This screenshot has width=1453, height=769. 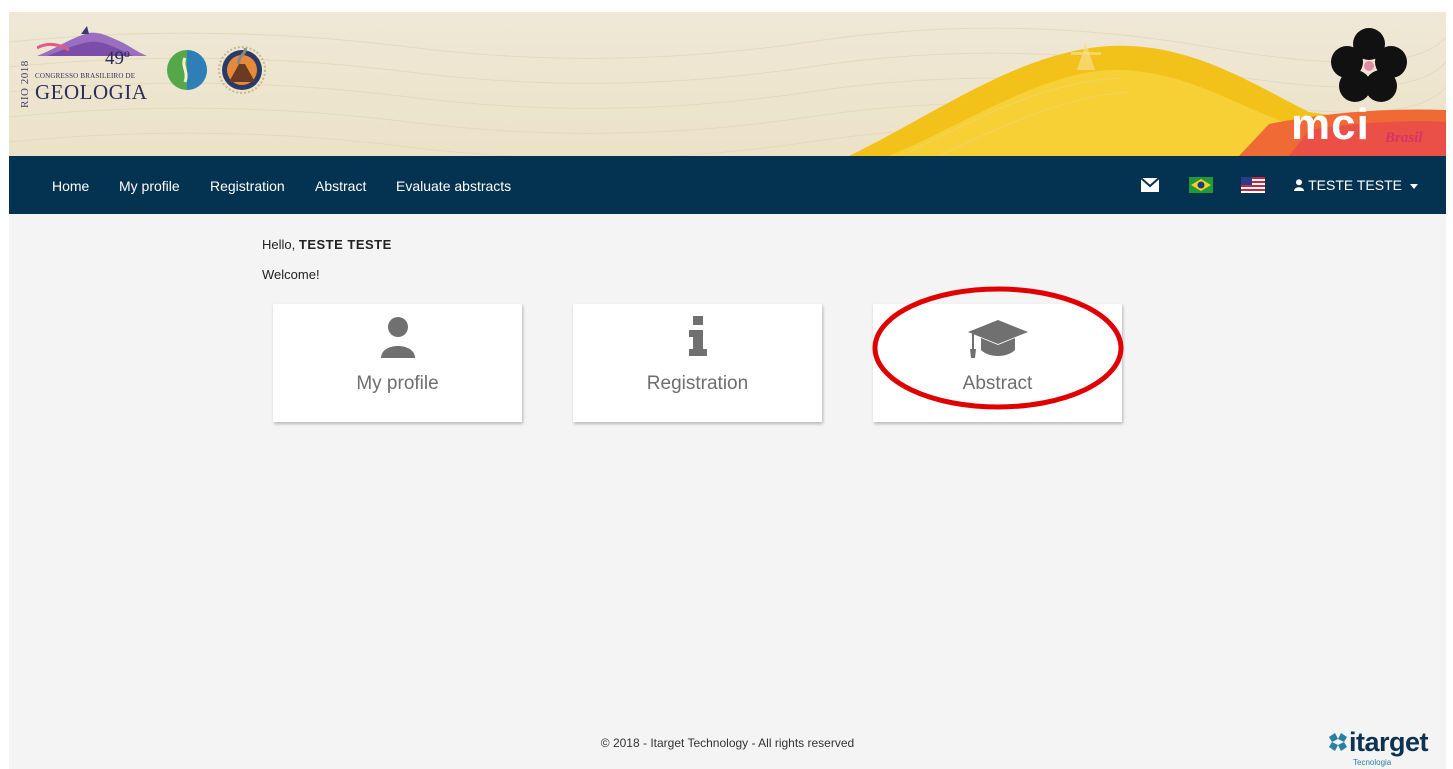 I want to click on nav-abstract: Abstract, so click(x=340, y=185).